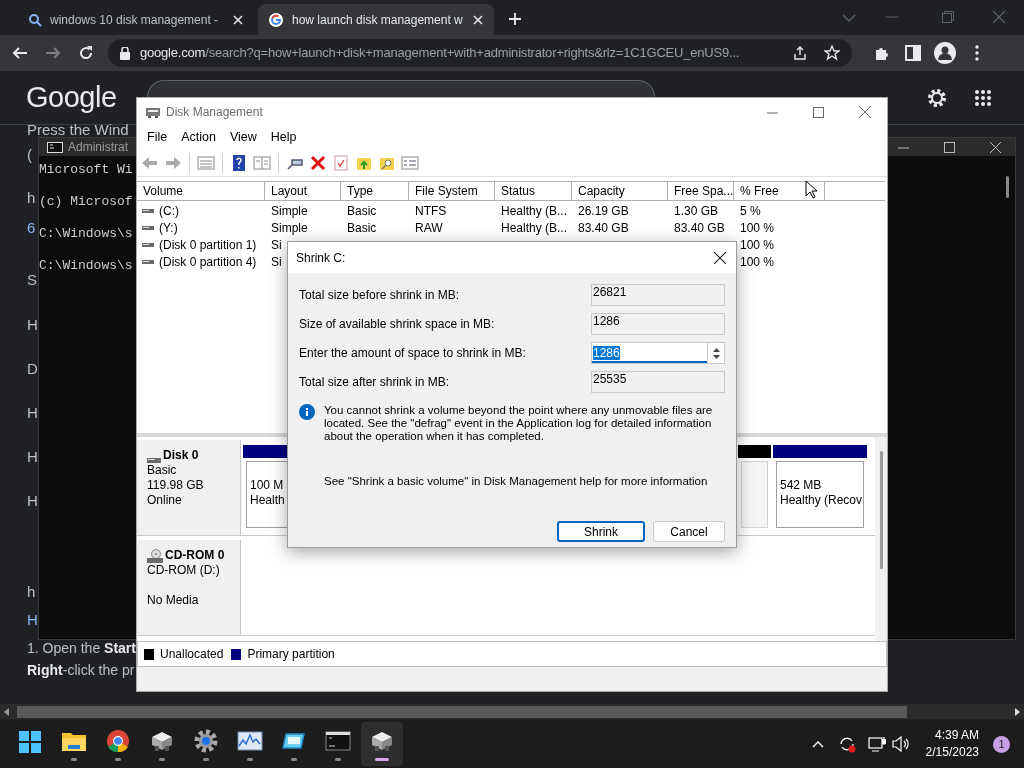  Describe the element at coordinates (303, 191) in the screenshot. I see `column-header: Layout` at that location.